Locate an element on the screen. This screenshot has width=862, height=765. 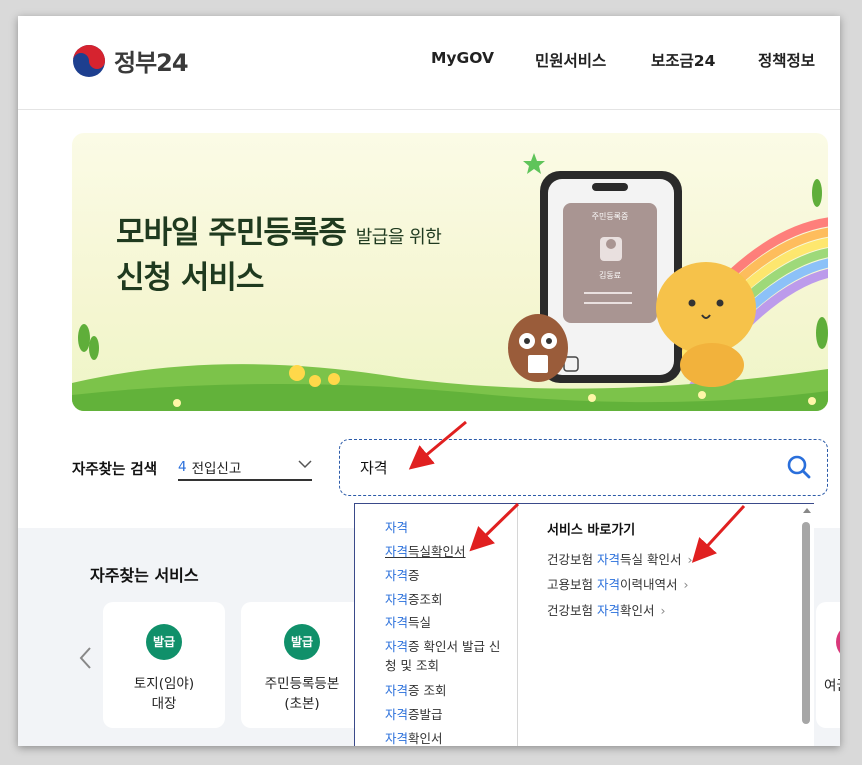
annotation-arrows is located at coordinates (577, 491).